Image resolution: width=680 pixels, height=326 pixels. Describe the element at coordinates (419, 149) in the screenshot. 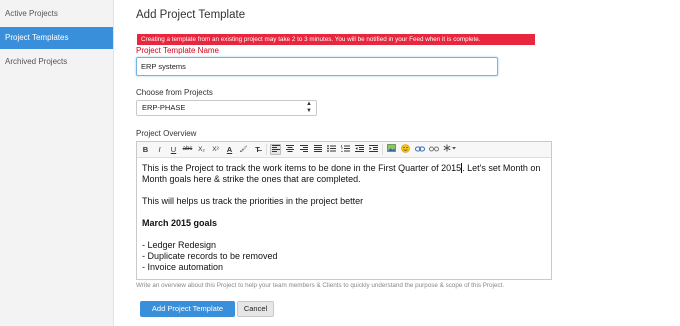

I see `insert-link-icon` at that location.